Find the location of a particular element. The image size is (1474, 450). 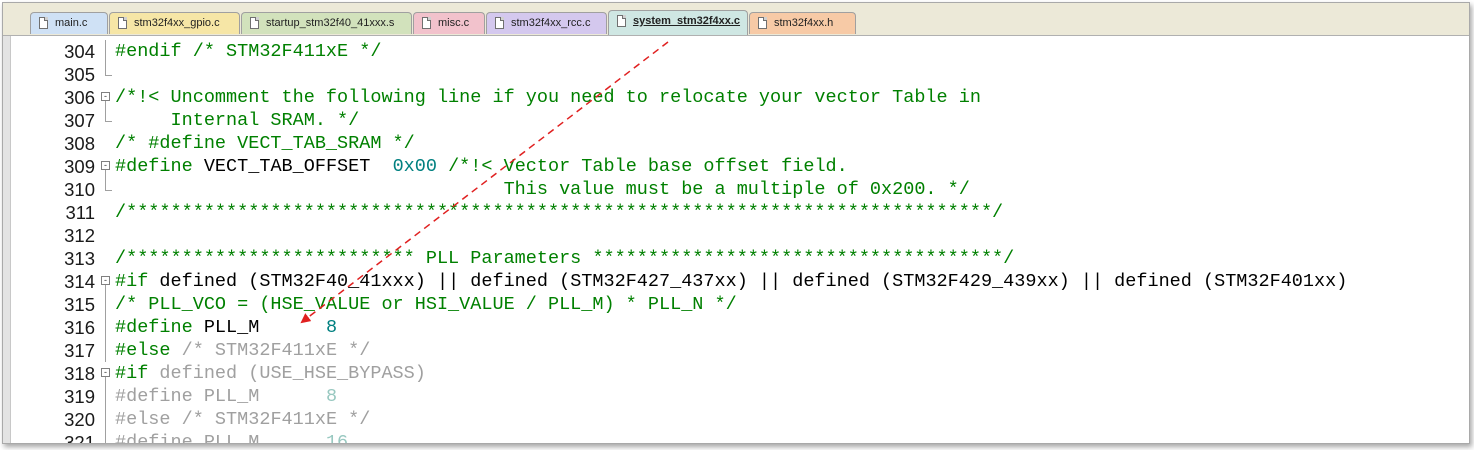

code-token: VECT_TAB_OFFSET is located at coordinates (298, 166).